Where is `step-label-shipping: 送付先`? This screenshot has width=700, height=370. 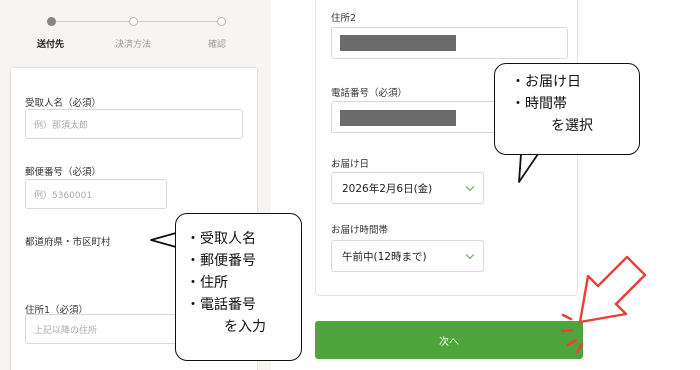
step-label-shipping: 送付先 is located at coordinates (51, 45).